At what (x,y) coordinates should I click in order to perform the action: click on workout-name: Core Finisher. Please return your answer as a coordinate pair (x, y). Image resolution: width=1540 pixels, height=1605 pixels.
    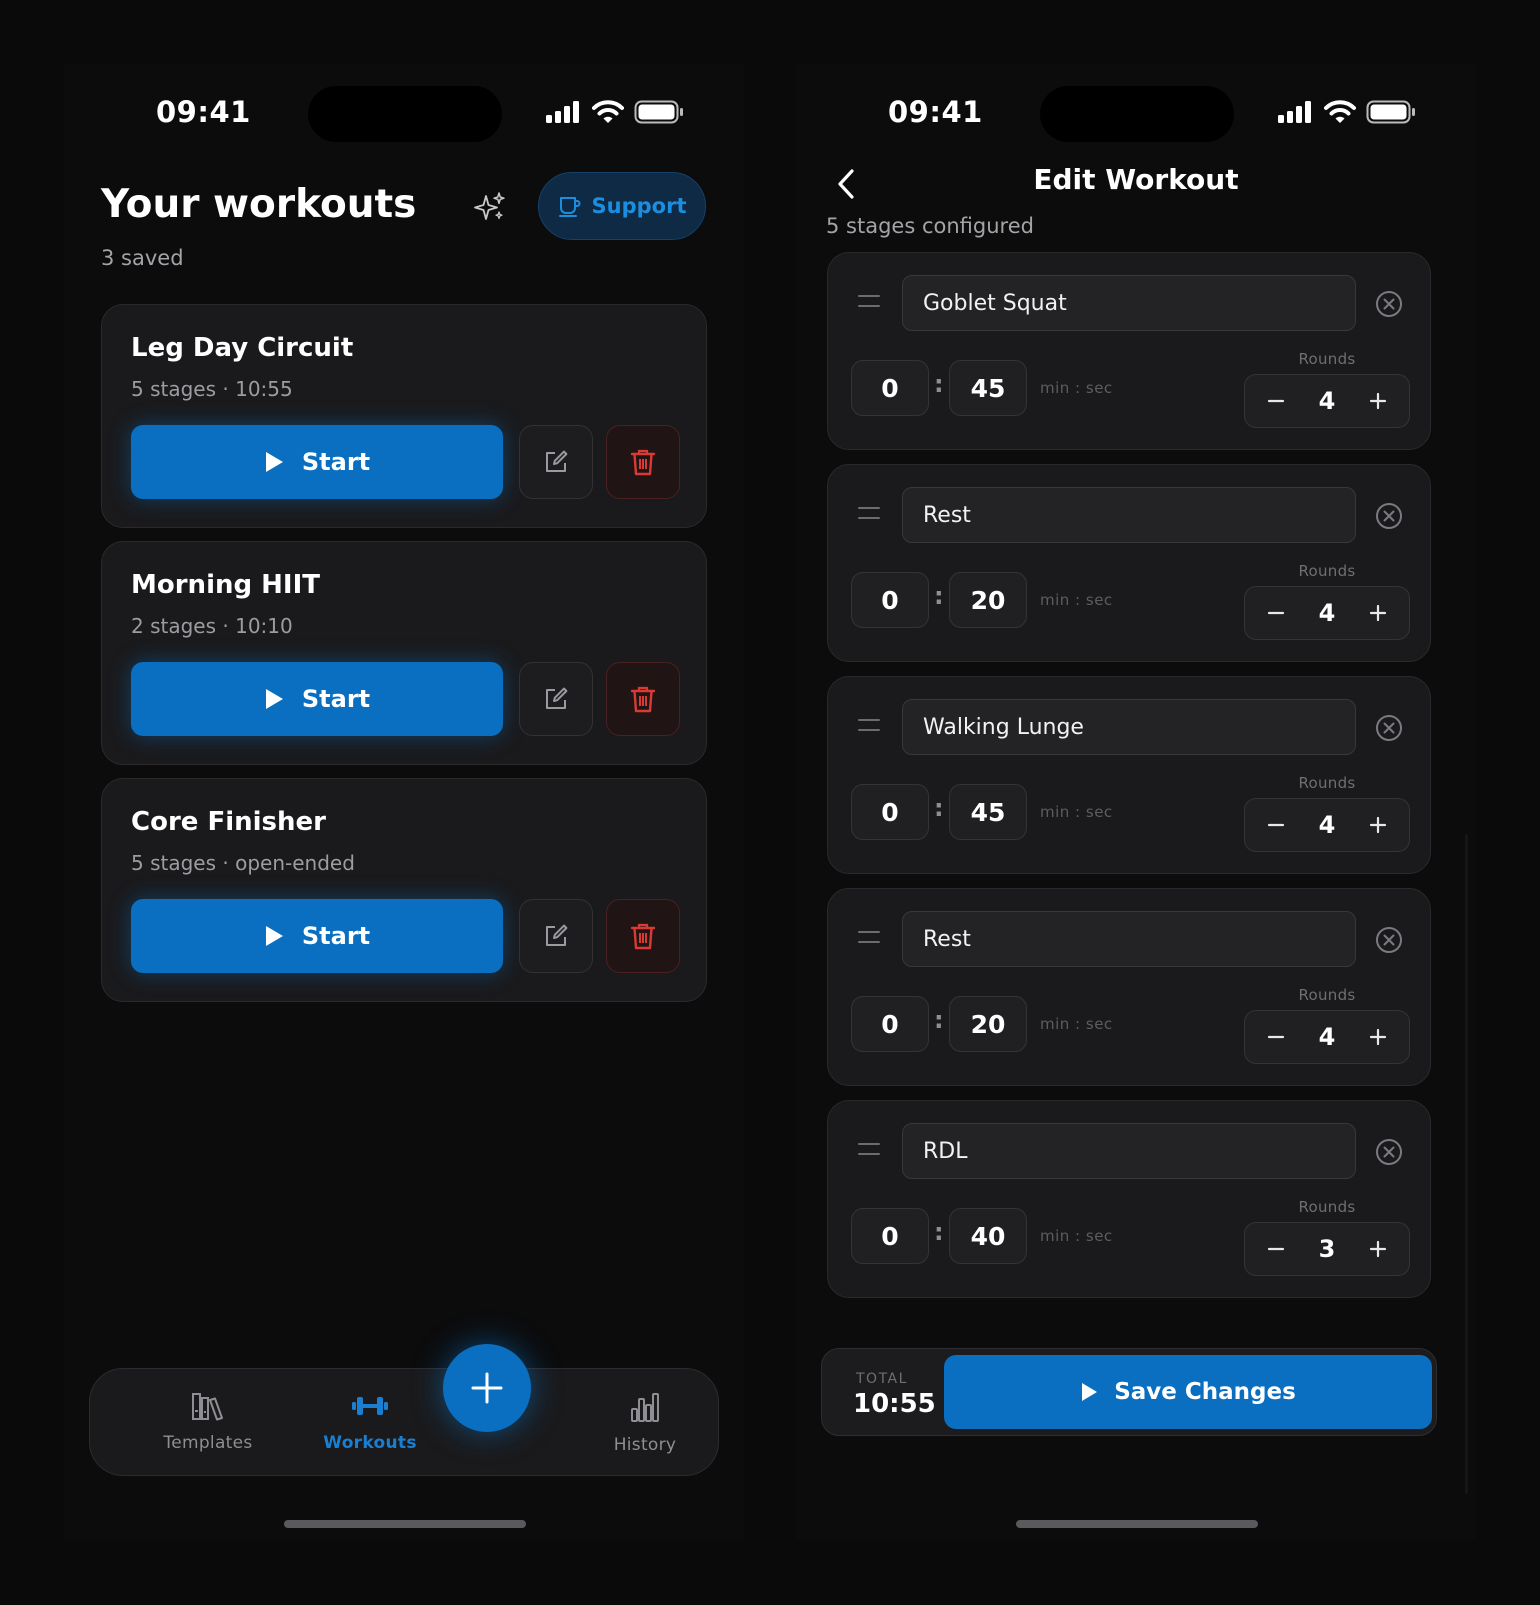
    Looking at the image, I should click on (228, 822).